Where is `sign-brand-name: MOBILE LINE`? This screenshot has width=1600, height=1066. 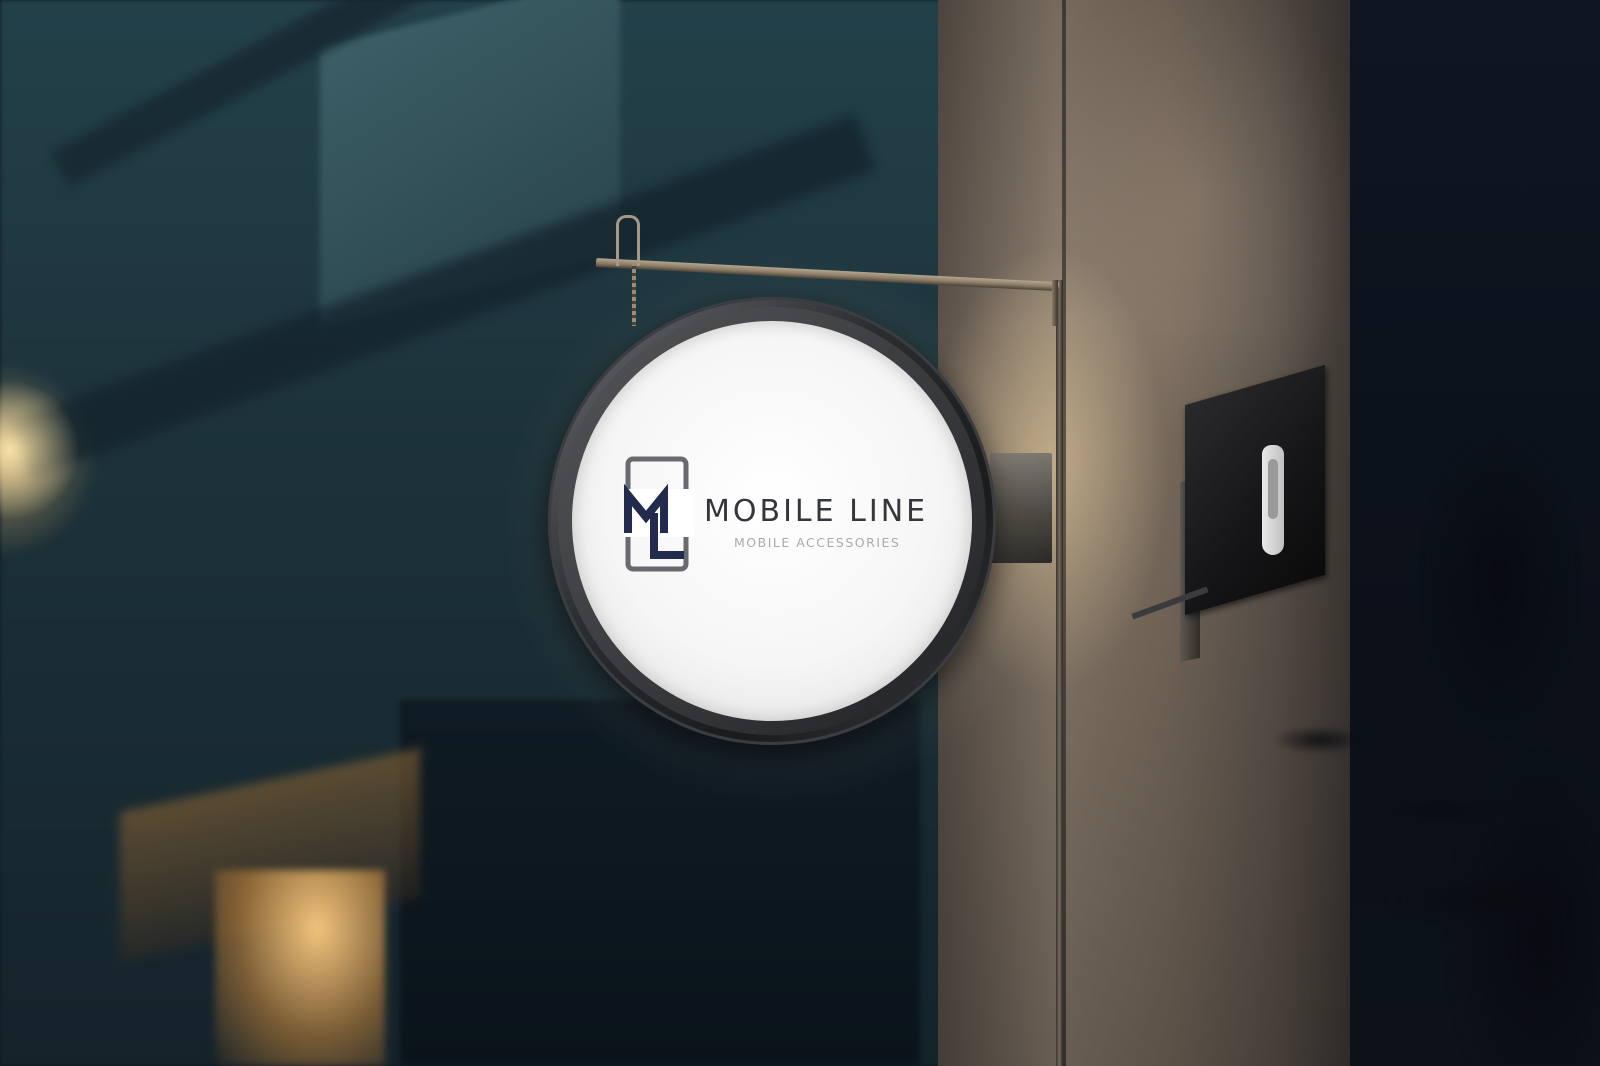 sign-brand-name: MOBILE LINE is located at coordinates (816, 511).